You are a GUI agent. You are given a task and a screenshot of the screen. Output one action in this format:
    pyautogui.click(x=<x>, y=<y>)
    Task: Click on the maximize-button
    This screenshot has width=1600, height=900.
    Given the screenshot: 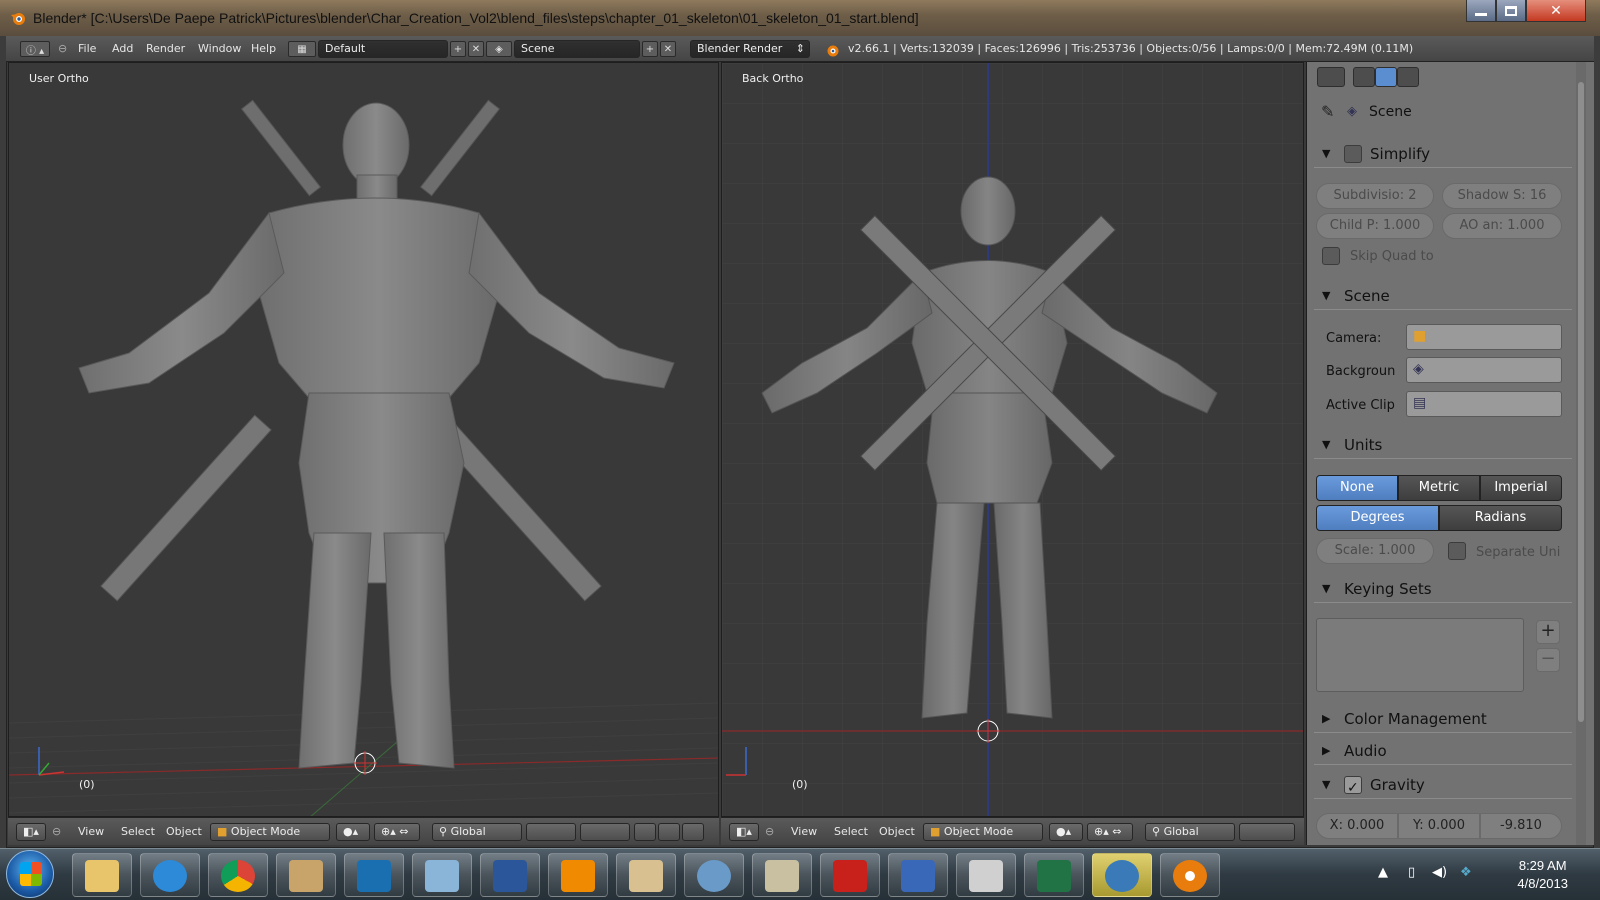 What is the action you would take?
    pyautogui.click(x=1511, y=11)
    